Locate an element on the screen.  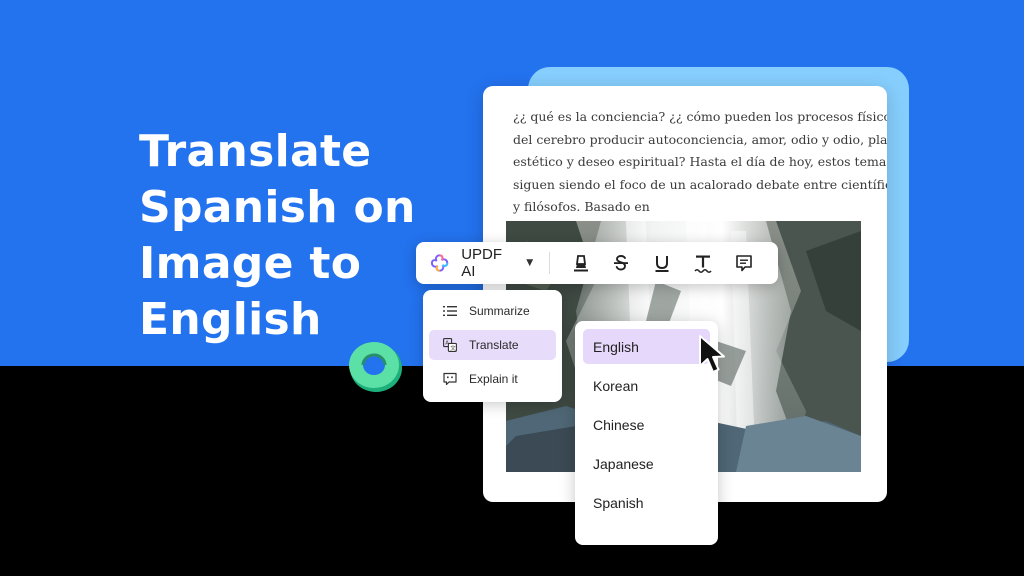
language-option-english: English is located at coordinates (646, 346).